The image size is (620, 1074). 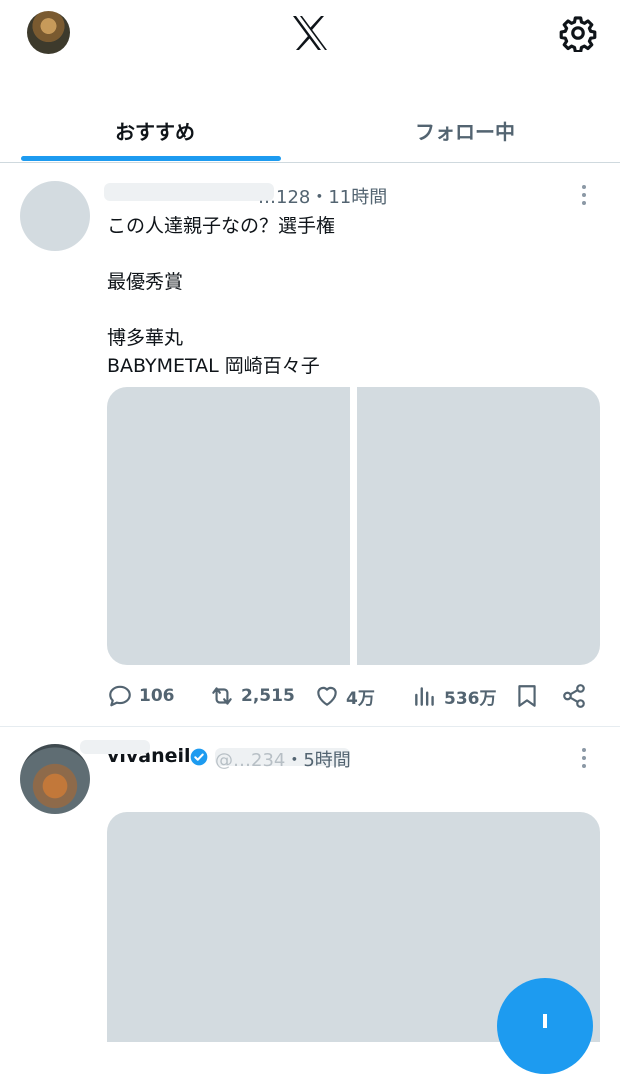 I want to click on settings-gear-icon, so click(x=578, y=33).